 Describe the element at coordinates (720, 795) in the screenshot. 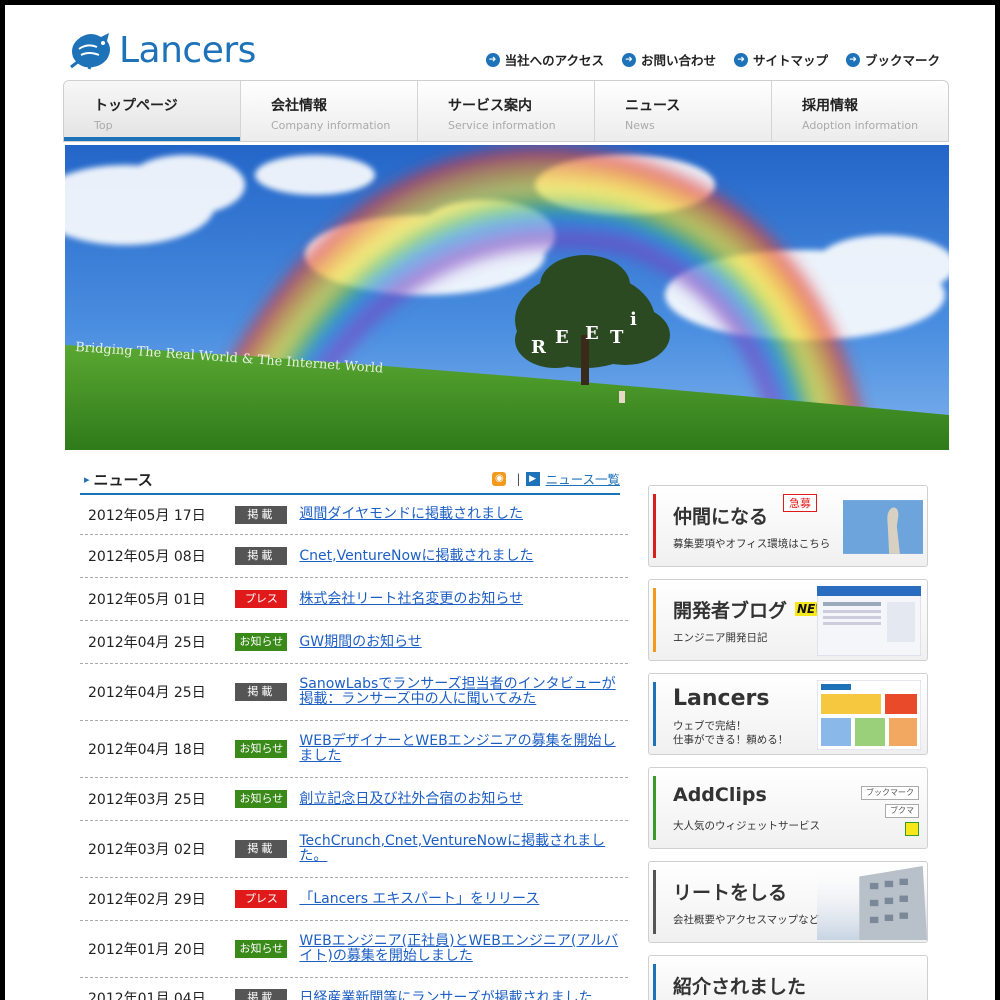

I see `banner-title: AddClips` at that location.